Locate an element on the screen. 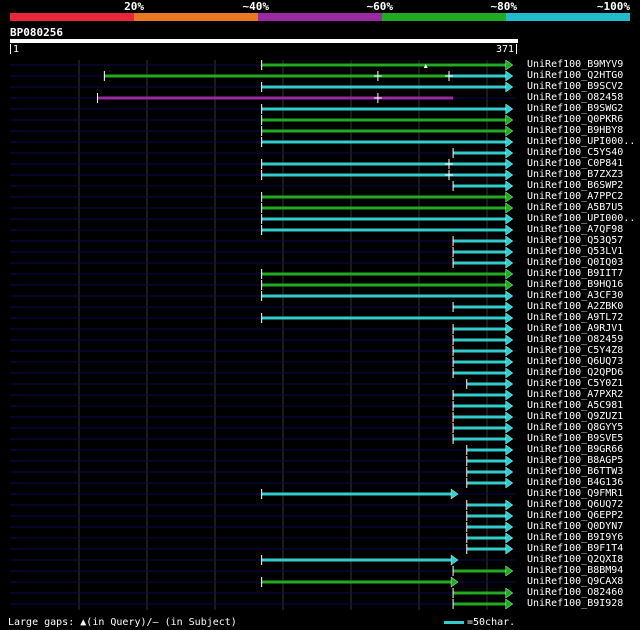 The height and width of the screenshot is (630, 640). hit-name: UniRef100_A7QF98 is located at coordinates (575, 229).